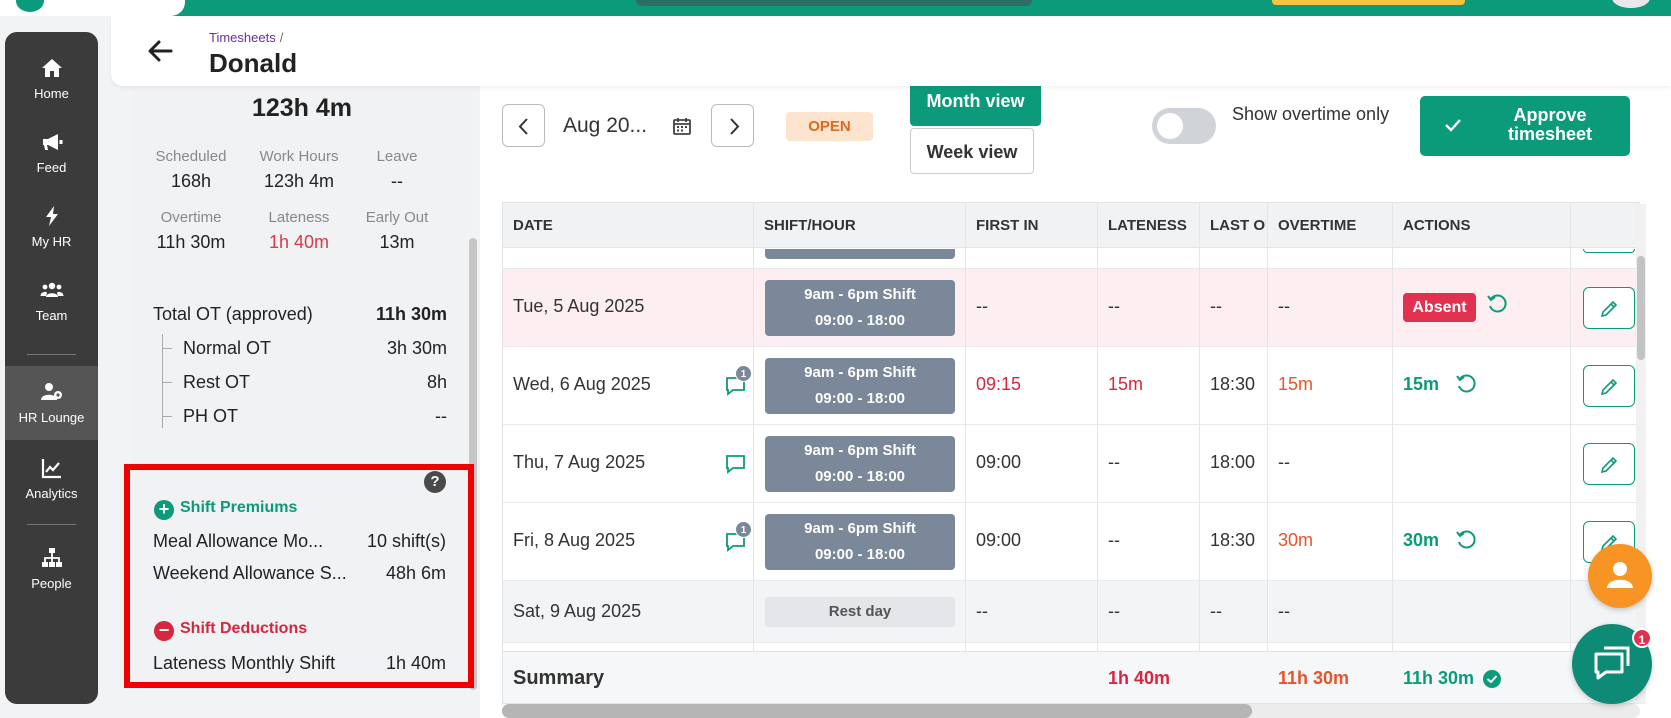 This screenshot has height=718, width=1671. Describe the element at coordinates (972, 151) in the screenshot. I see `week-view-button: Week view` at that location.